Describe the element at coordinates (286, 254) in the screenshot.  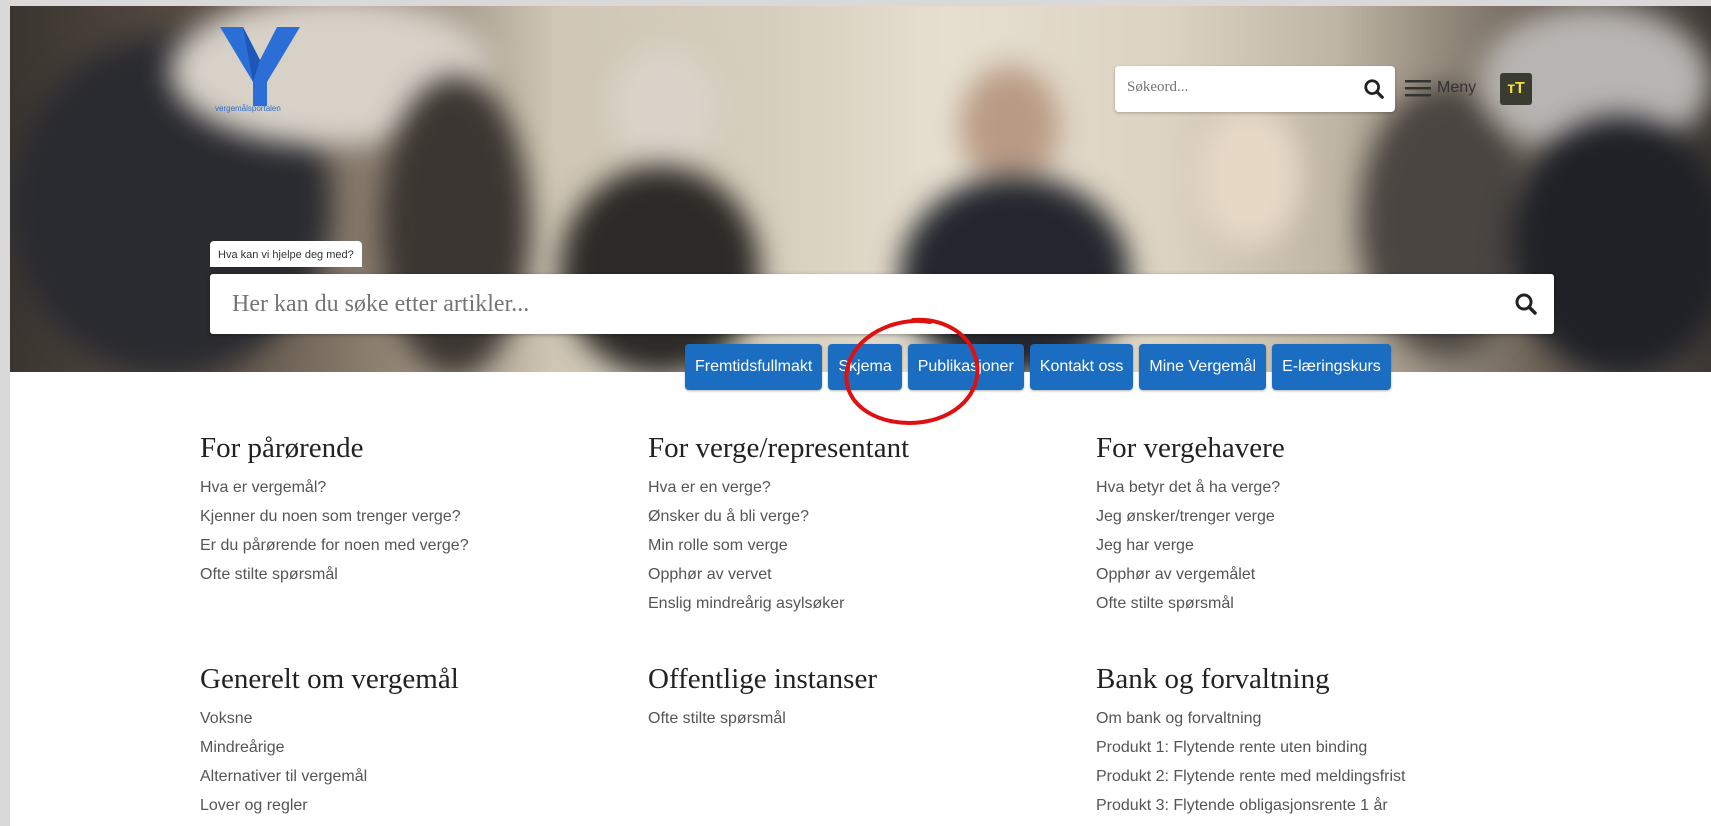
I see `search-help-label: Hva kan vi hjelpe deg med?` at that location.